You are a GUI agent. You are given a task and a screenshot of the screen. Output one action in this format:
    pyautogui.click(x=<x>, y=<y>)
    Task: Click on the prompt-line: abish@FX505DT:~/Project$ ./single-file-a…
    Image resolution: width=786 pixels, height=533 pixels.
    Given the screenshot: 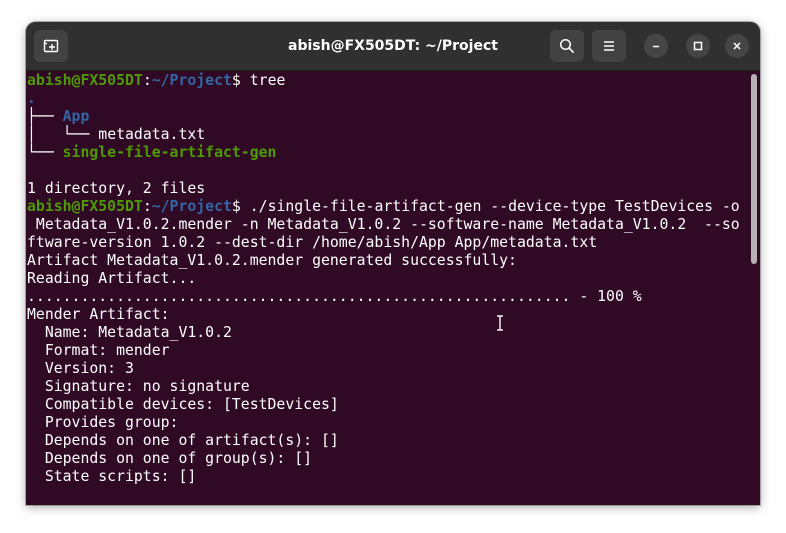 What is the action you would take?
    pyautogui.click(x=387, y=207)
    